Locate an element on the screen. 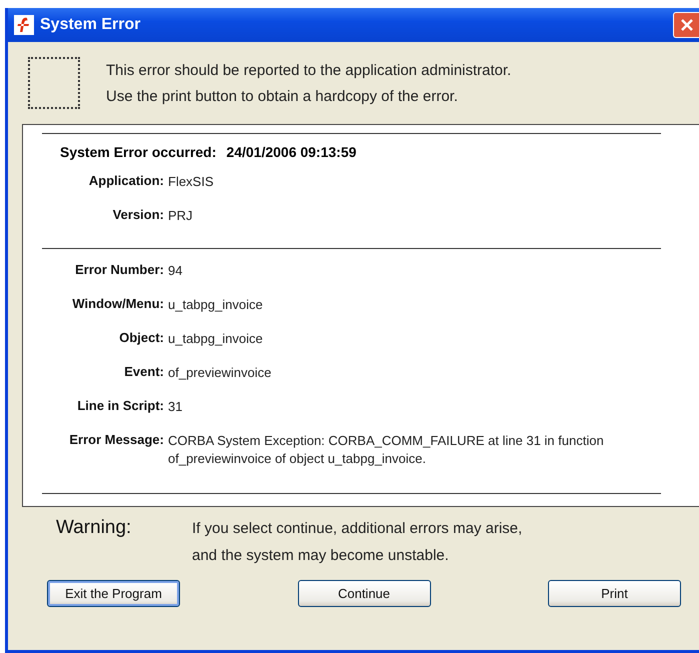 The width and height of the screenshot is (699, 653). field-value: 31 is located at coordinates (175, 407).